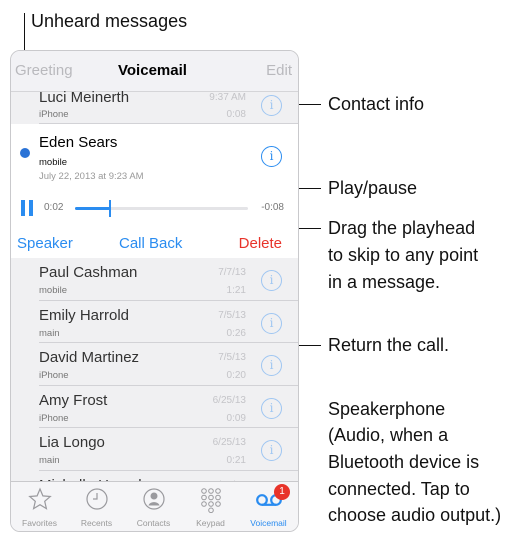 This screenshot has height=533, width=520. I want to click on tab-label: Keypad, so click(210, 523).